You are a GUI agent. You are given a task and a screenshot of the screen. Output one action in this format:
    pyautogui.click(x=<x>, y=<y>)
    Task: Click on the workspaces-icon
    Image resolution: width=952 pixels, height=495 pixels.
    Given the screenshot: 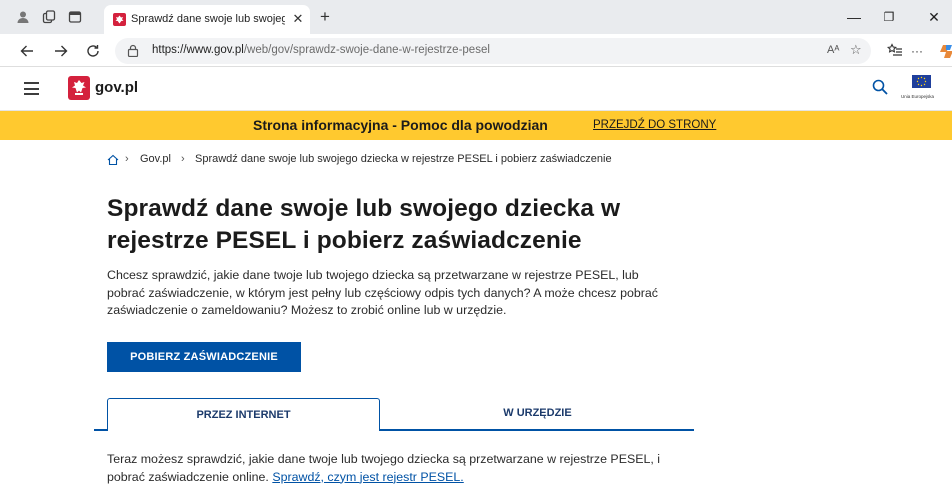 What is the action you would take?
    pyautogui.click(x=49, y=17)
    